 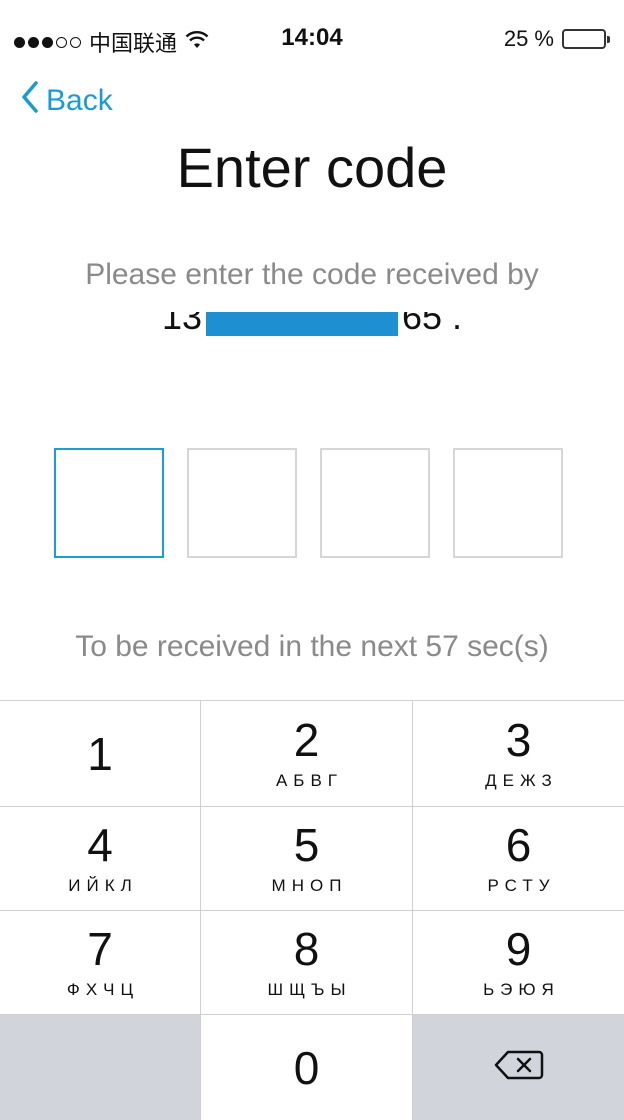 I want to click on key-0: 0, so click(x=307, y=1067).